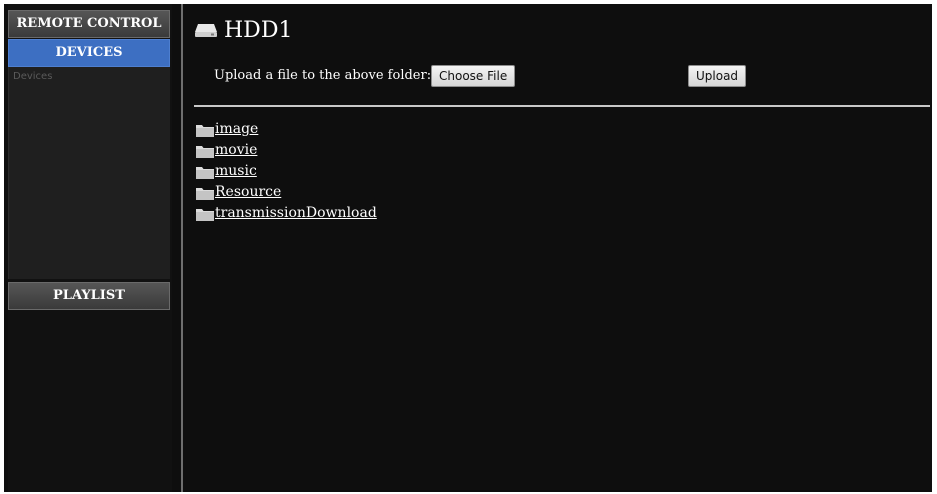 Image resolution: width=937 pixels, height=494 pixels. I want to click on devices-tab: DEVICES, so click(89, 53).